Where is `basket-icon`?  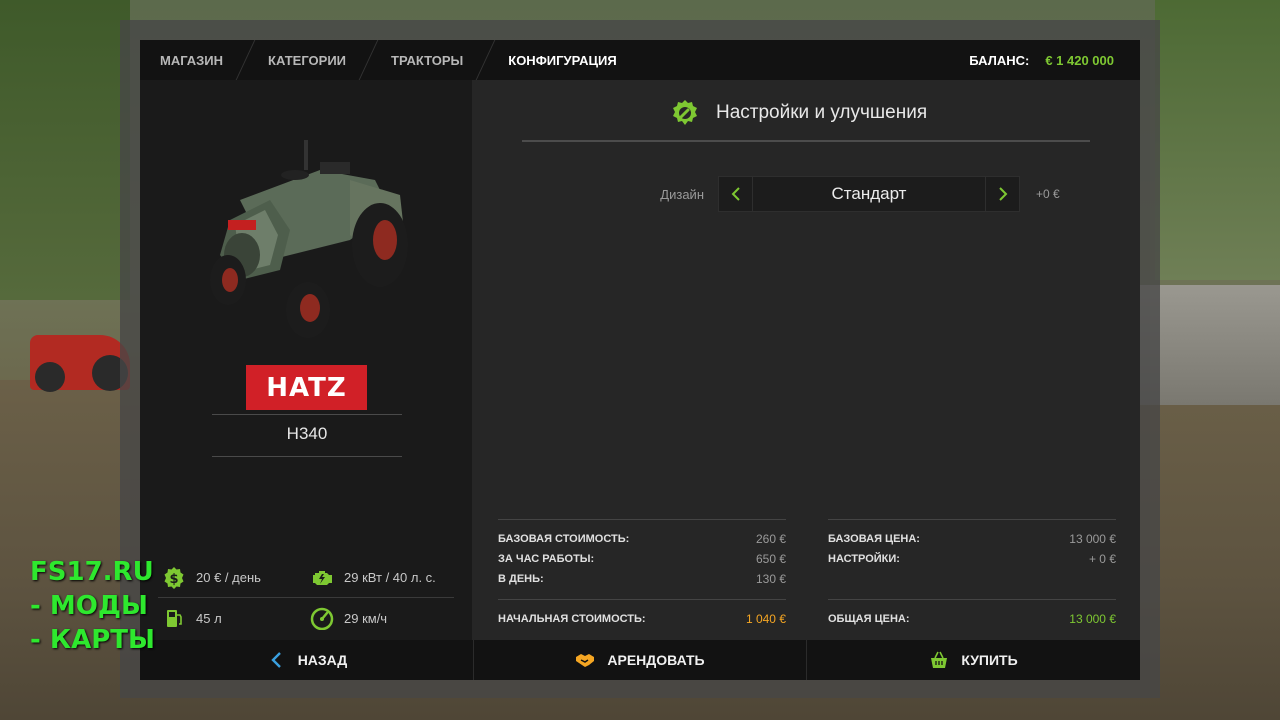 basket-icon is located at coordinates (939, 660).